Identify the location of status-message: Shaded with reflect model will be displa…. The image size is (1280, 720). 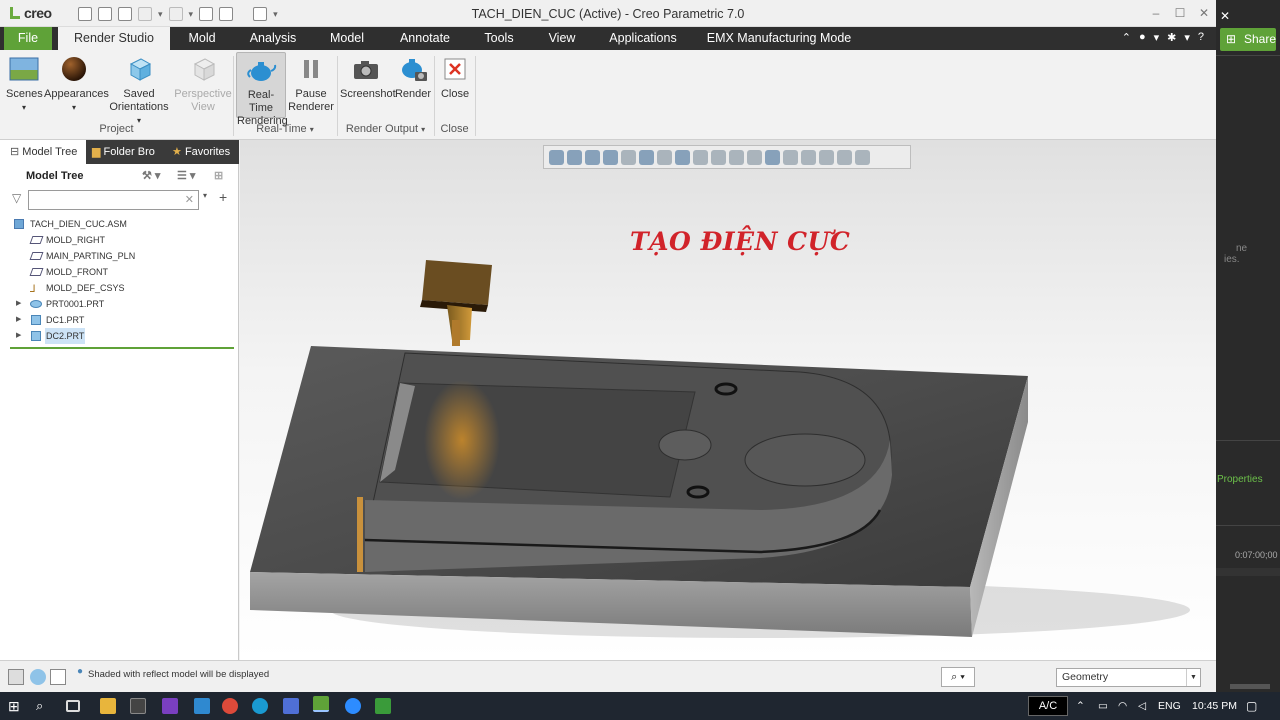
(179, 674).